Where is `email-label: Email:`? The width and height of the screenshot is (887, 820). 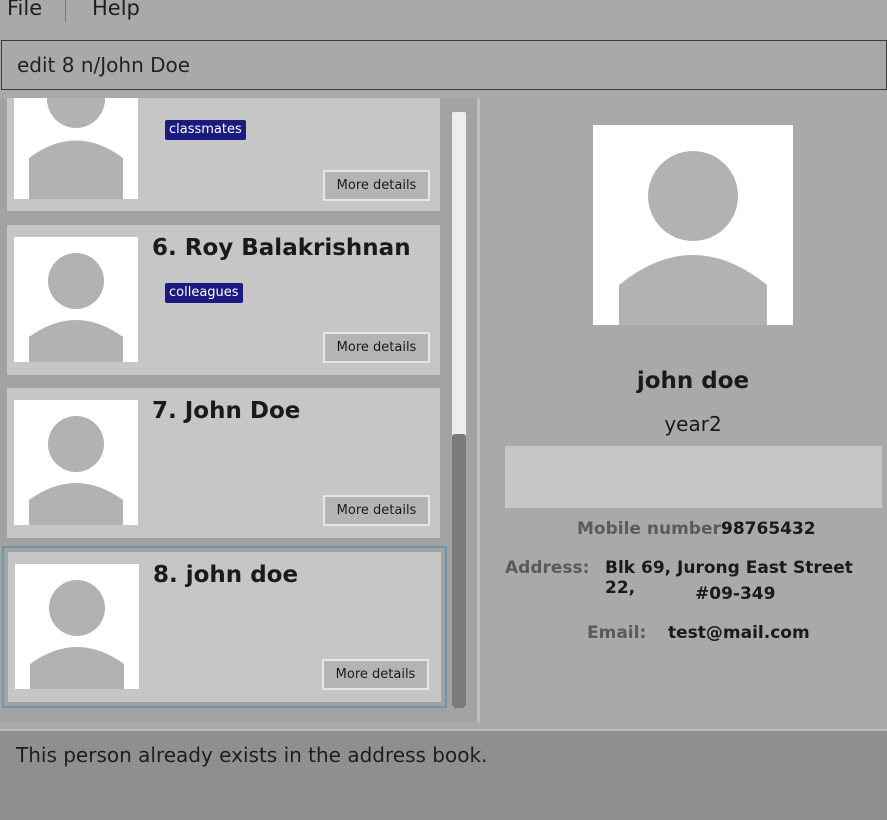
email-label: Email: is located at coordinates (617, 633).